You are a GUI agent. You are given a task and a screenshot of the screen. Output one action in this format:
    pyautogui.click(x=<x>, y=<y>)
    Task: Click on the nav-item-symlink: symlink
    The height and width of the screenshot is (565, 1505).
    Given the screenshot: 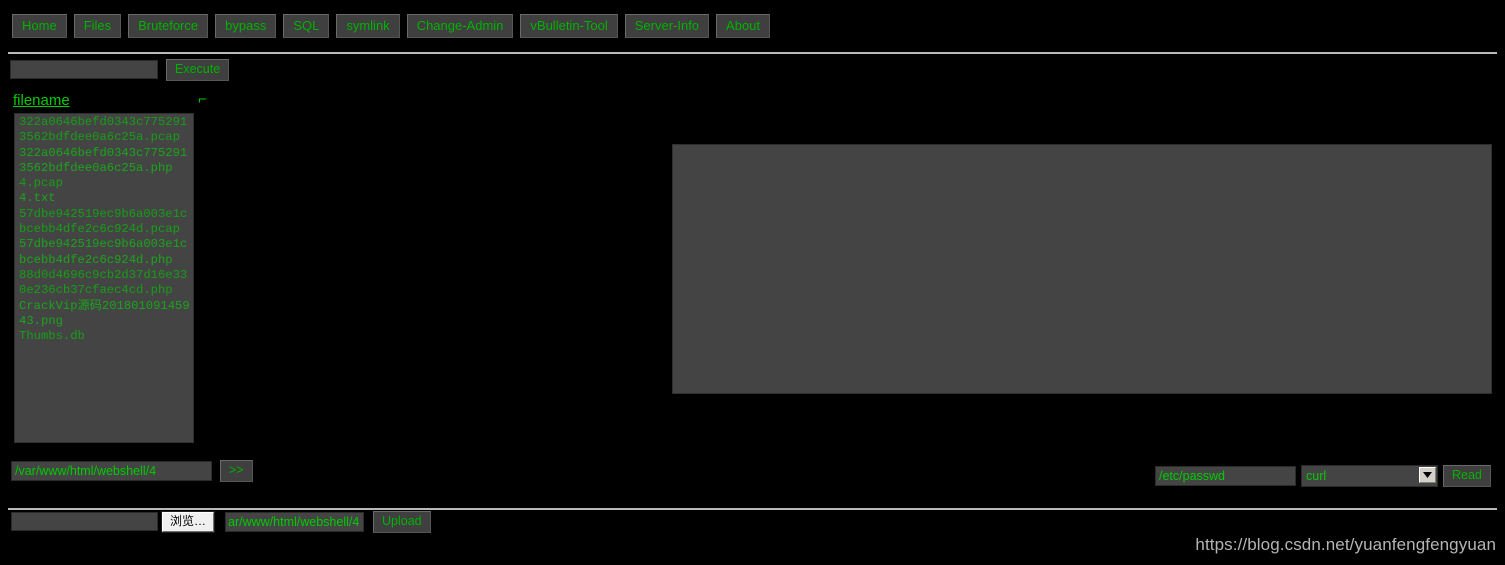 What is the action you would take?
    pyautogui.click(x=368, y=26)
    